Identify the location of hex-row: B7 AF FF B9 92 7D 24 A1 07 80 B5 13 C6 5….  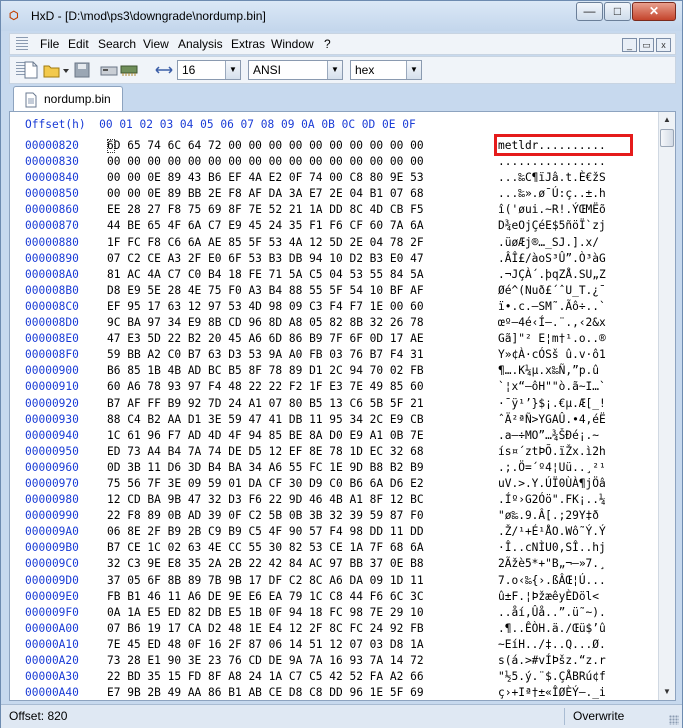
(265, 404).